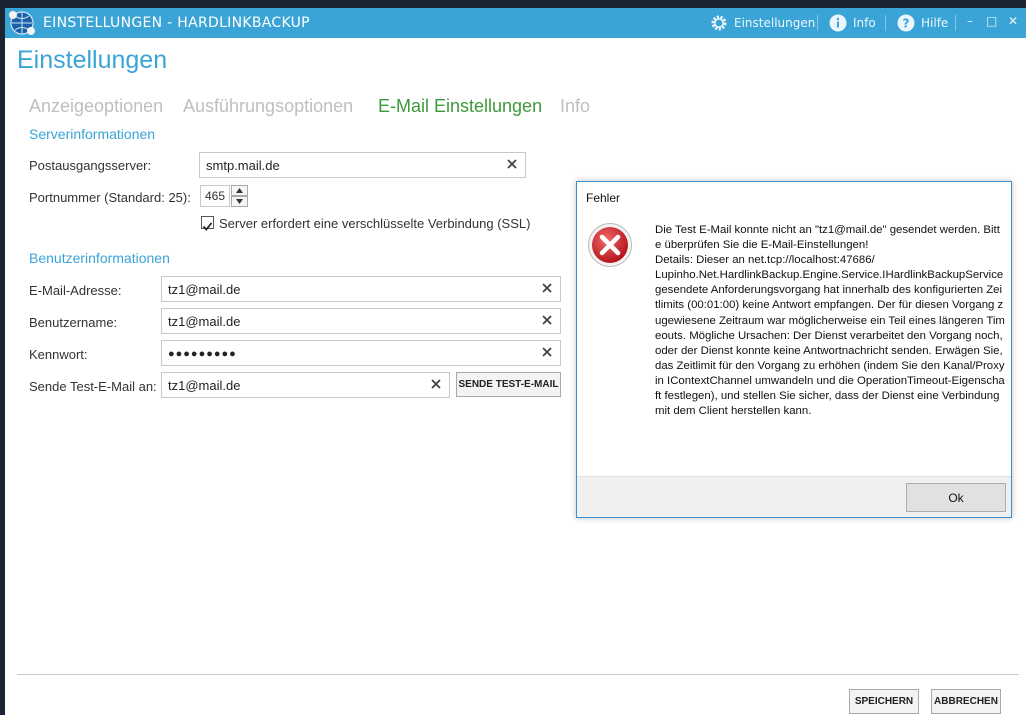  I want to click on info-button: Info, so click(852, 23).